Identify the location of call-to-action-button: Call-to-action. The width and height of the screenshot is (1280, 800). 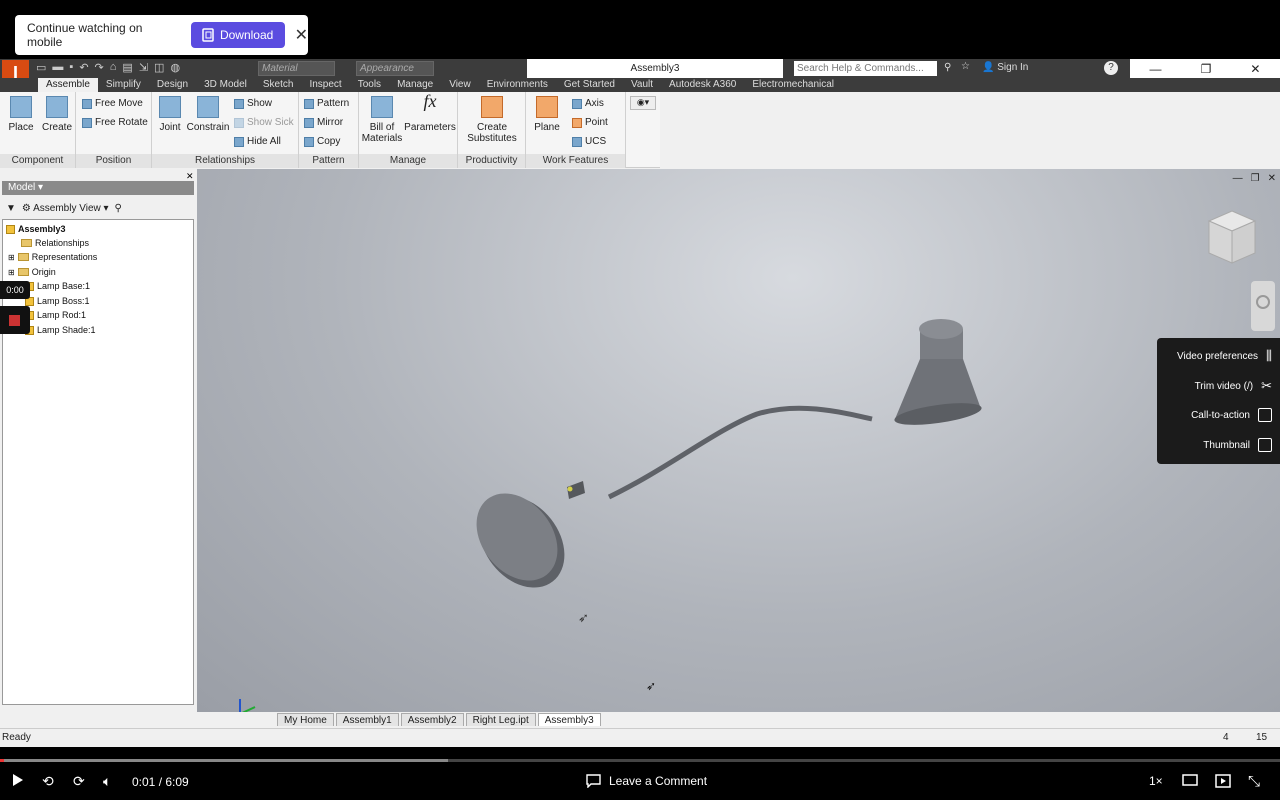
(1231, 415).